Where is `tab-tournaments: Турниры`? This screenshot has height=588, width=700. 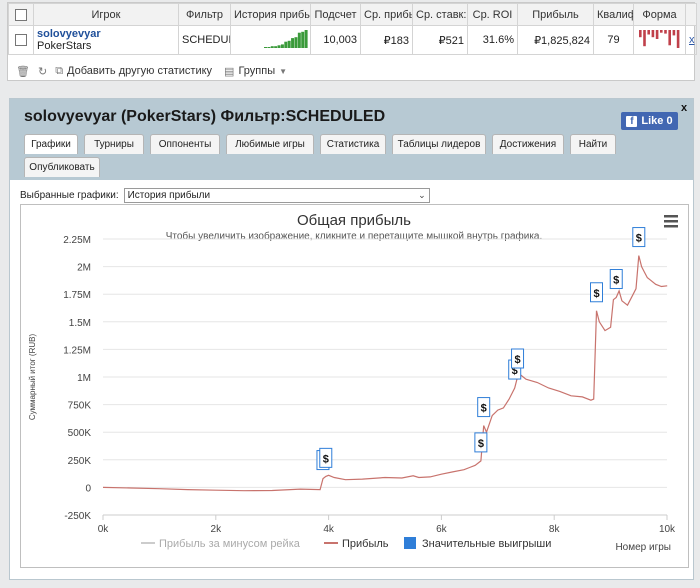 tab-tournaments: Турниры is located at coordinates (114, 144).